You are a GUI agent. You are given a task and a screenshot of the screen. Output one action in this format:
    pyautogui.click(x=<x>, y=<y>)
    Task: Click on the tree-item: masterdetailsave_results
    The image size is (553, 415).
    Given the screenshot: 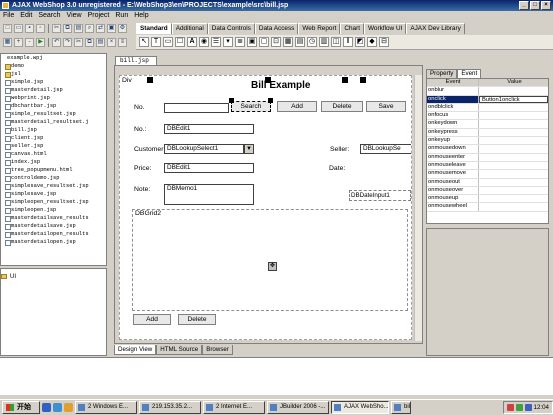 What is the action you would take?
    pyautogui.click(x=53, y=218)
    